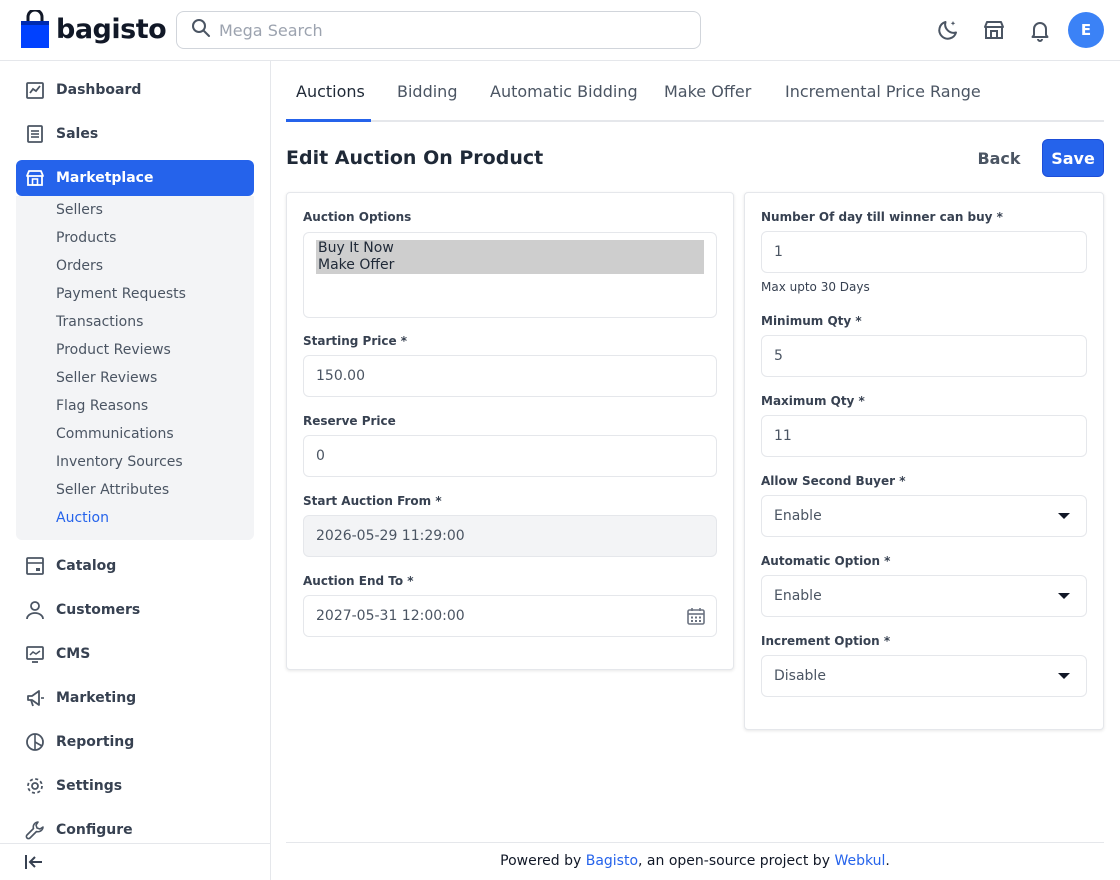 This screenshot has width=1120, height=880. What do you see at coordinates (883, 91) in the screenshot?
I see `tab-incremental-price-range: Incremental Price Range` at bounding box center [883, 91].